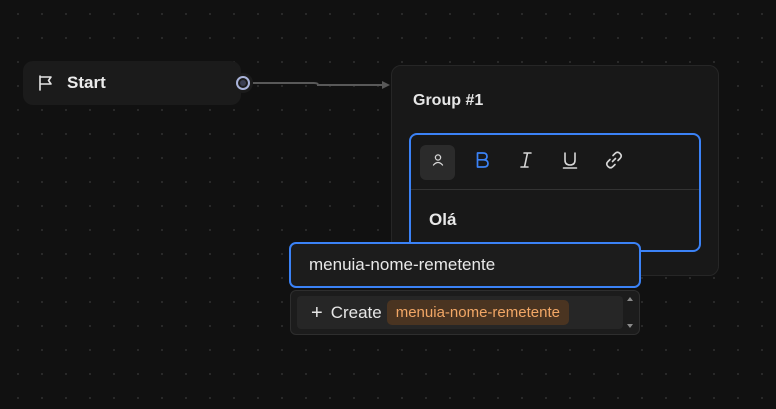 The width and height of the screenshot is (776, 409). I want to click on plus-icon: +, so click(317, 312).